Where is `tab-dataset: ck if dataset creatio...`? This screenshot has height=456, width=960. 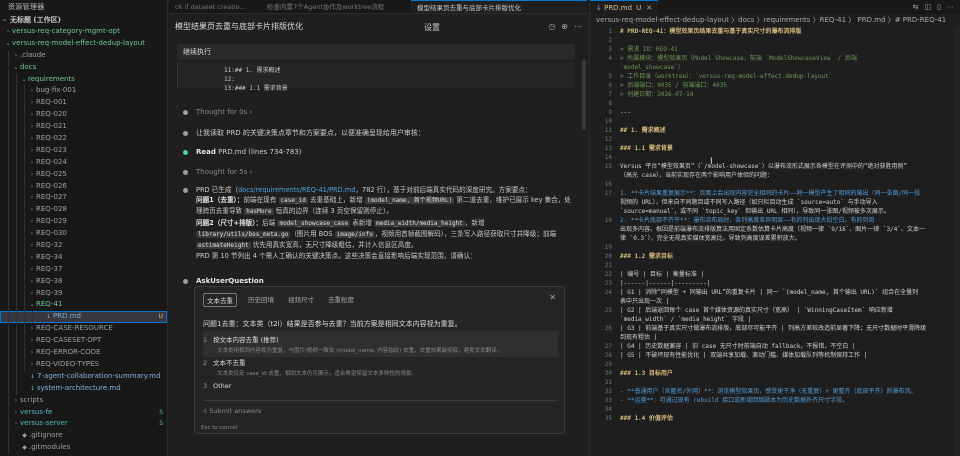
tab-dataset: ck if dataset creatio... is located at coordinates (215, 6).